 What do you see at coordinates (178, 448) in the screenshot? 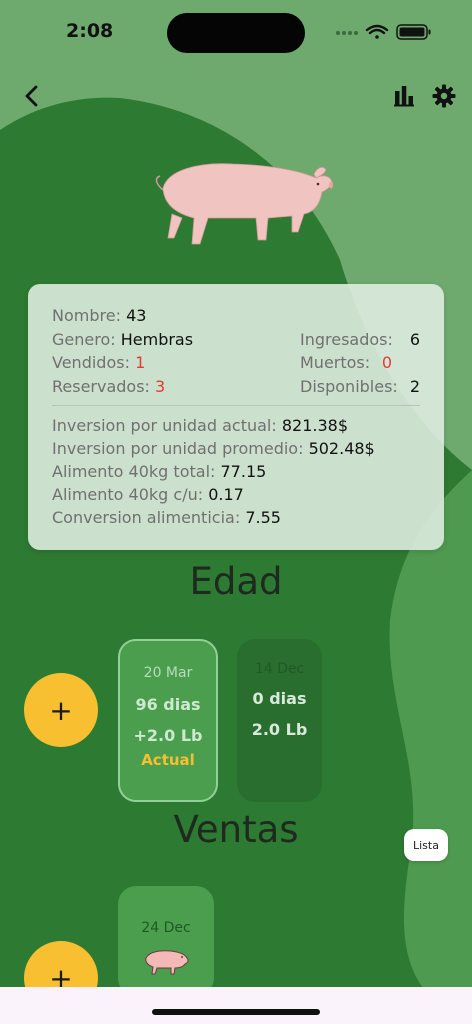
I see `inv-prom-label: Inversion por unidad promedio:` at bounding box center [178, 448].